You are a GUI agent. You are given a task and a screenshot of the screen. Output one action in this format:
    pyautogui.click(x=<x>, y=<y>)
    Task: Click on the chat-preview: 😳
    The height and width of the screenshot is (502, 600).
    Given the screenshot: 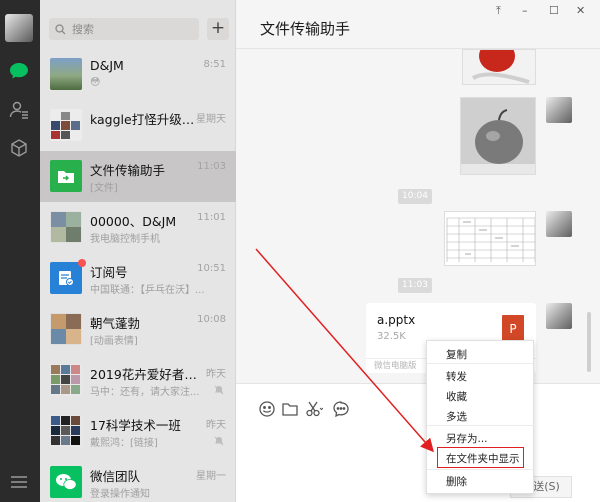 What is the action you would take?
    pyautogui.click(x=95, y=82)
    